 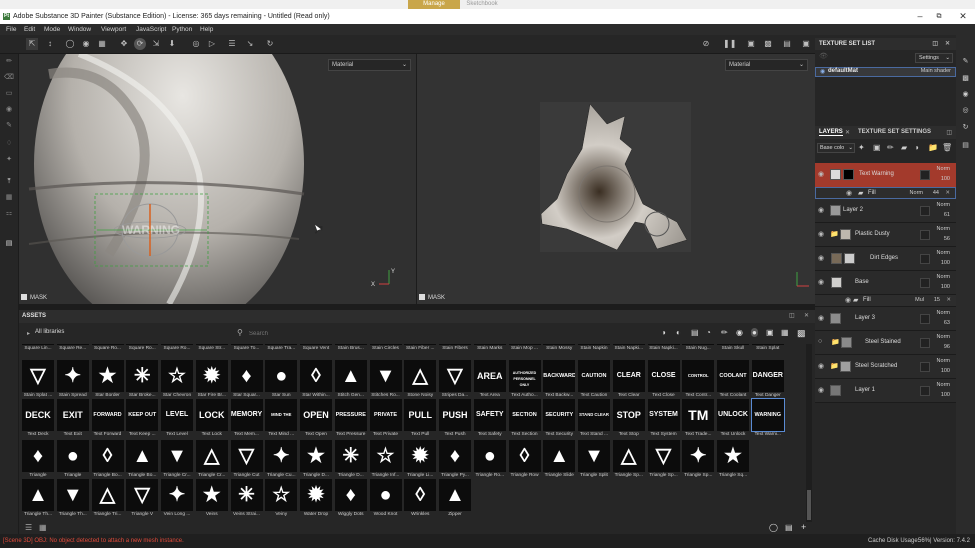 I want to click on asset-tile: ☆ Veiny, so click(x=281, y=498).